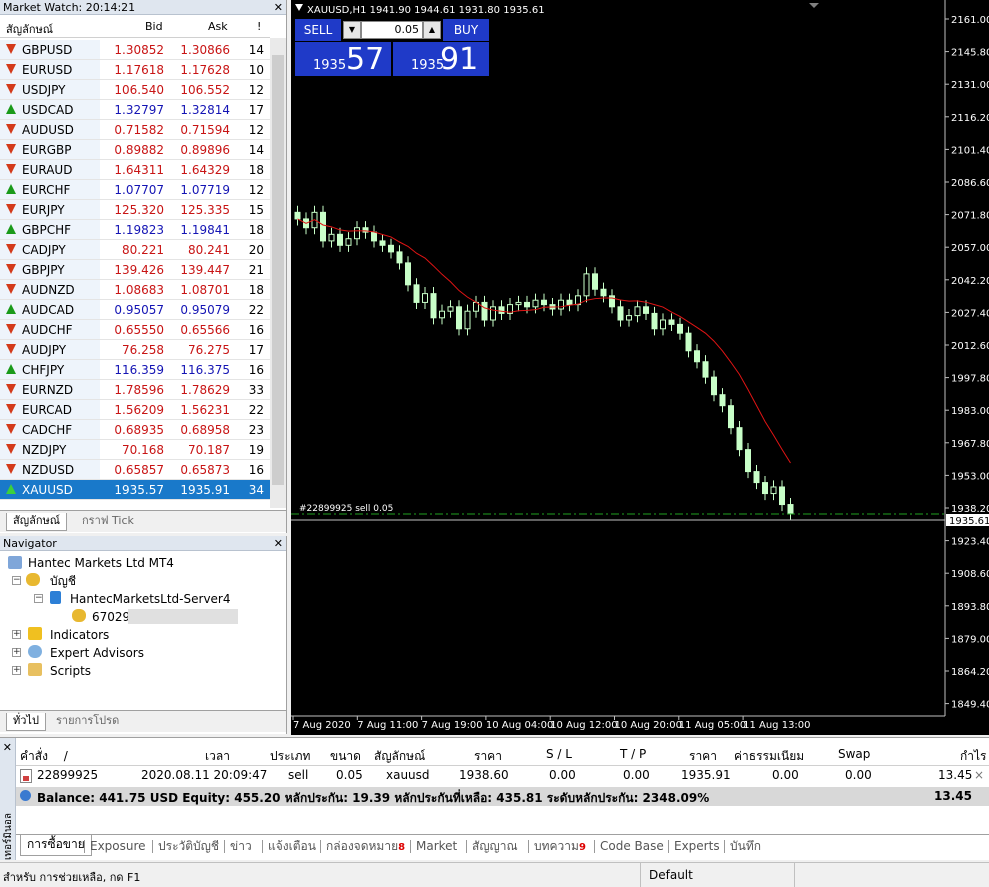 Image resolution: width=989 pixels, height=887 pixels. Describe the element at coordinates (562, 775) in the screenshot. I see `order-stop-loss: 0.00` at that location.